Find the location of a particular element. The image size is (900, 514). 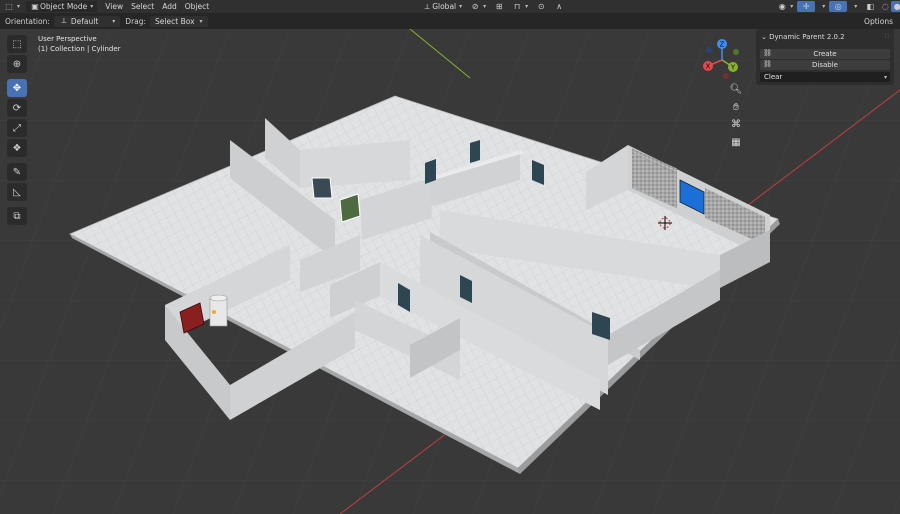

selection-info: (1) Collection | Cylinder is located at coordinates (79, 49).